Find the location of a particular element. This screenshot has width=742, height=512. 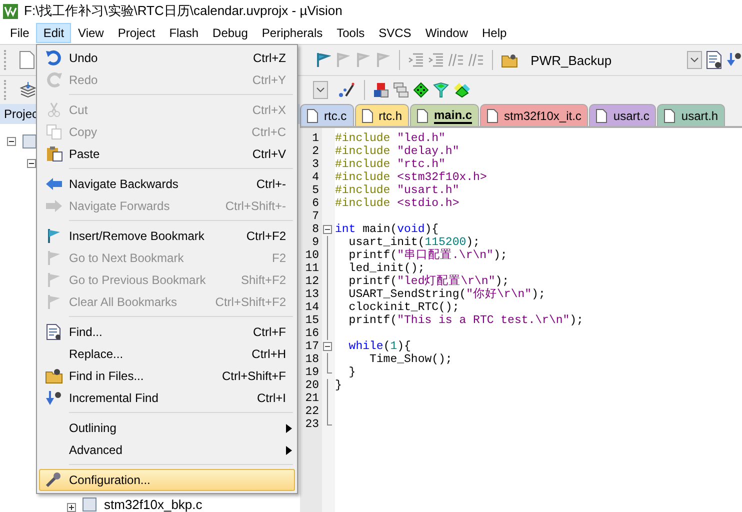

line-number: 1 is located at coordinates (315, 138).